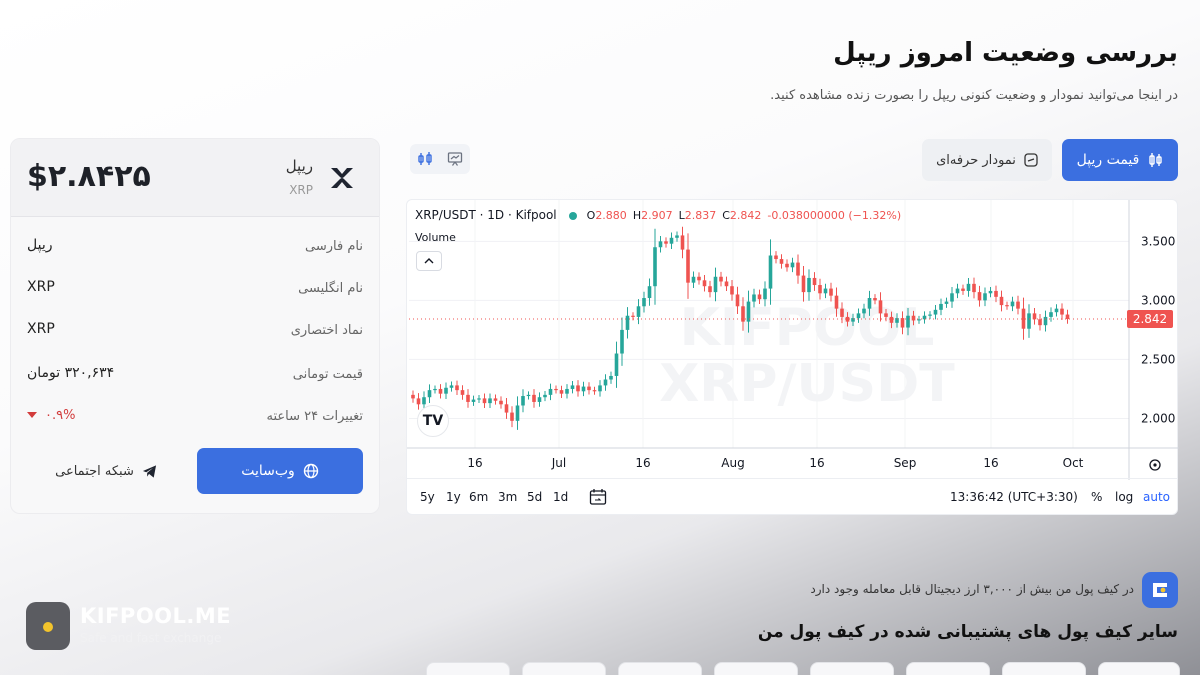 The image size is (1200, 675). What do you see at coordinates (427, 497) in the screenshot?
I see `timeframe-5y: 5y` at bounding box center [427, 497].